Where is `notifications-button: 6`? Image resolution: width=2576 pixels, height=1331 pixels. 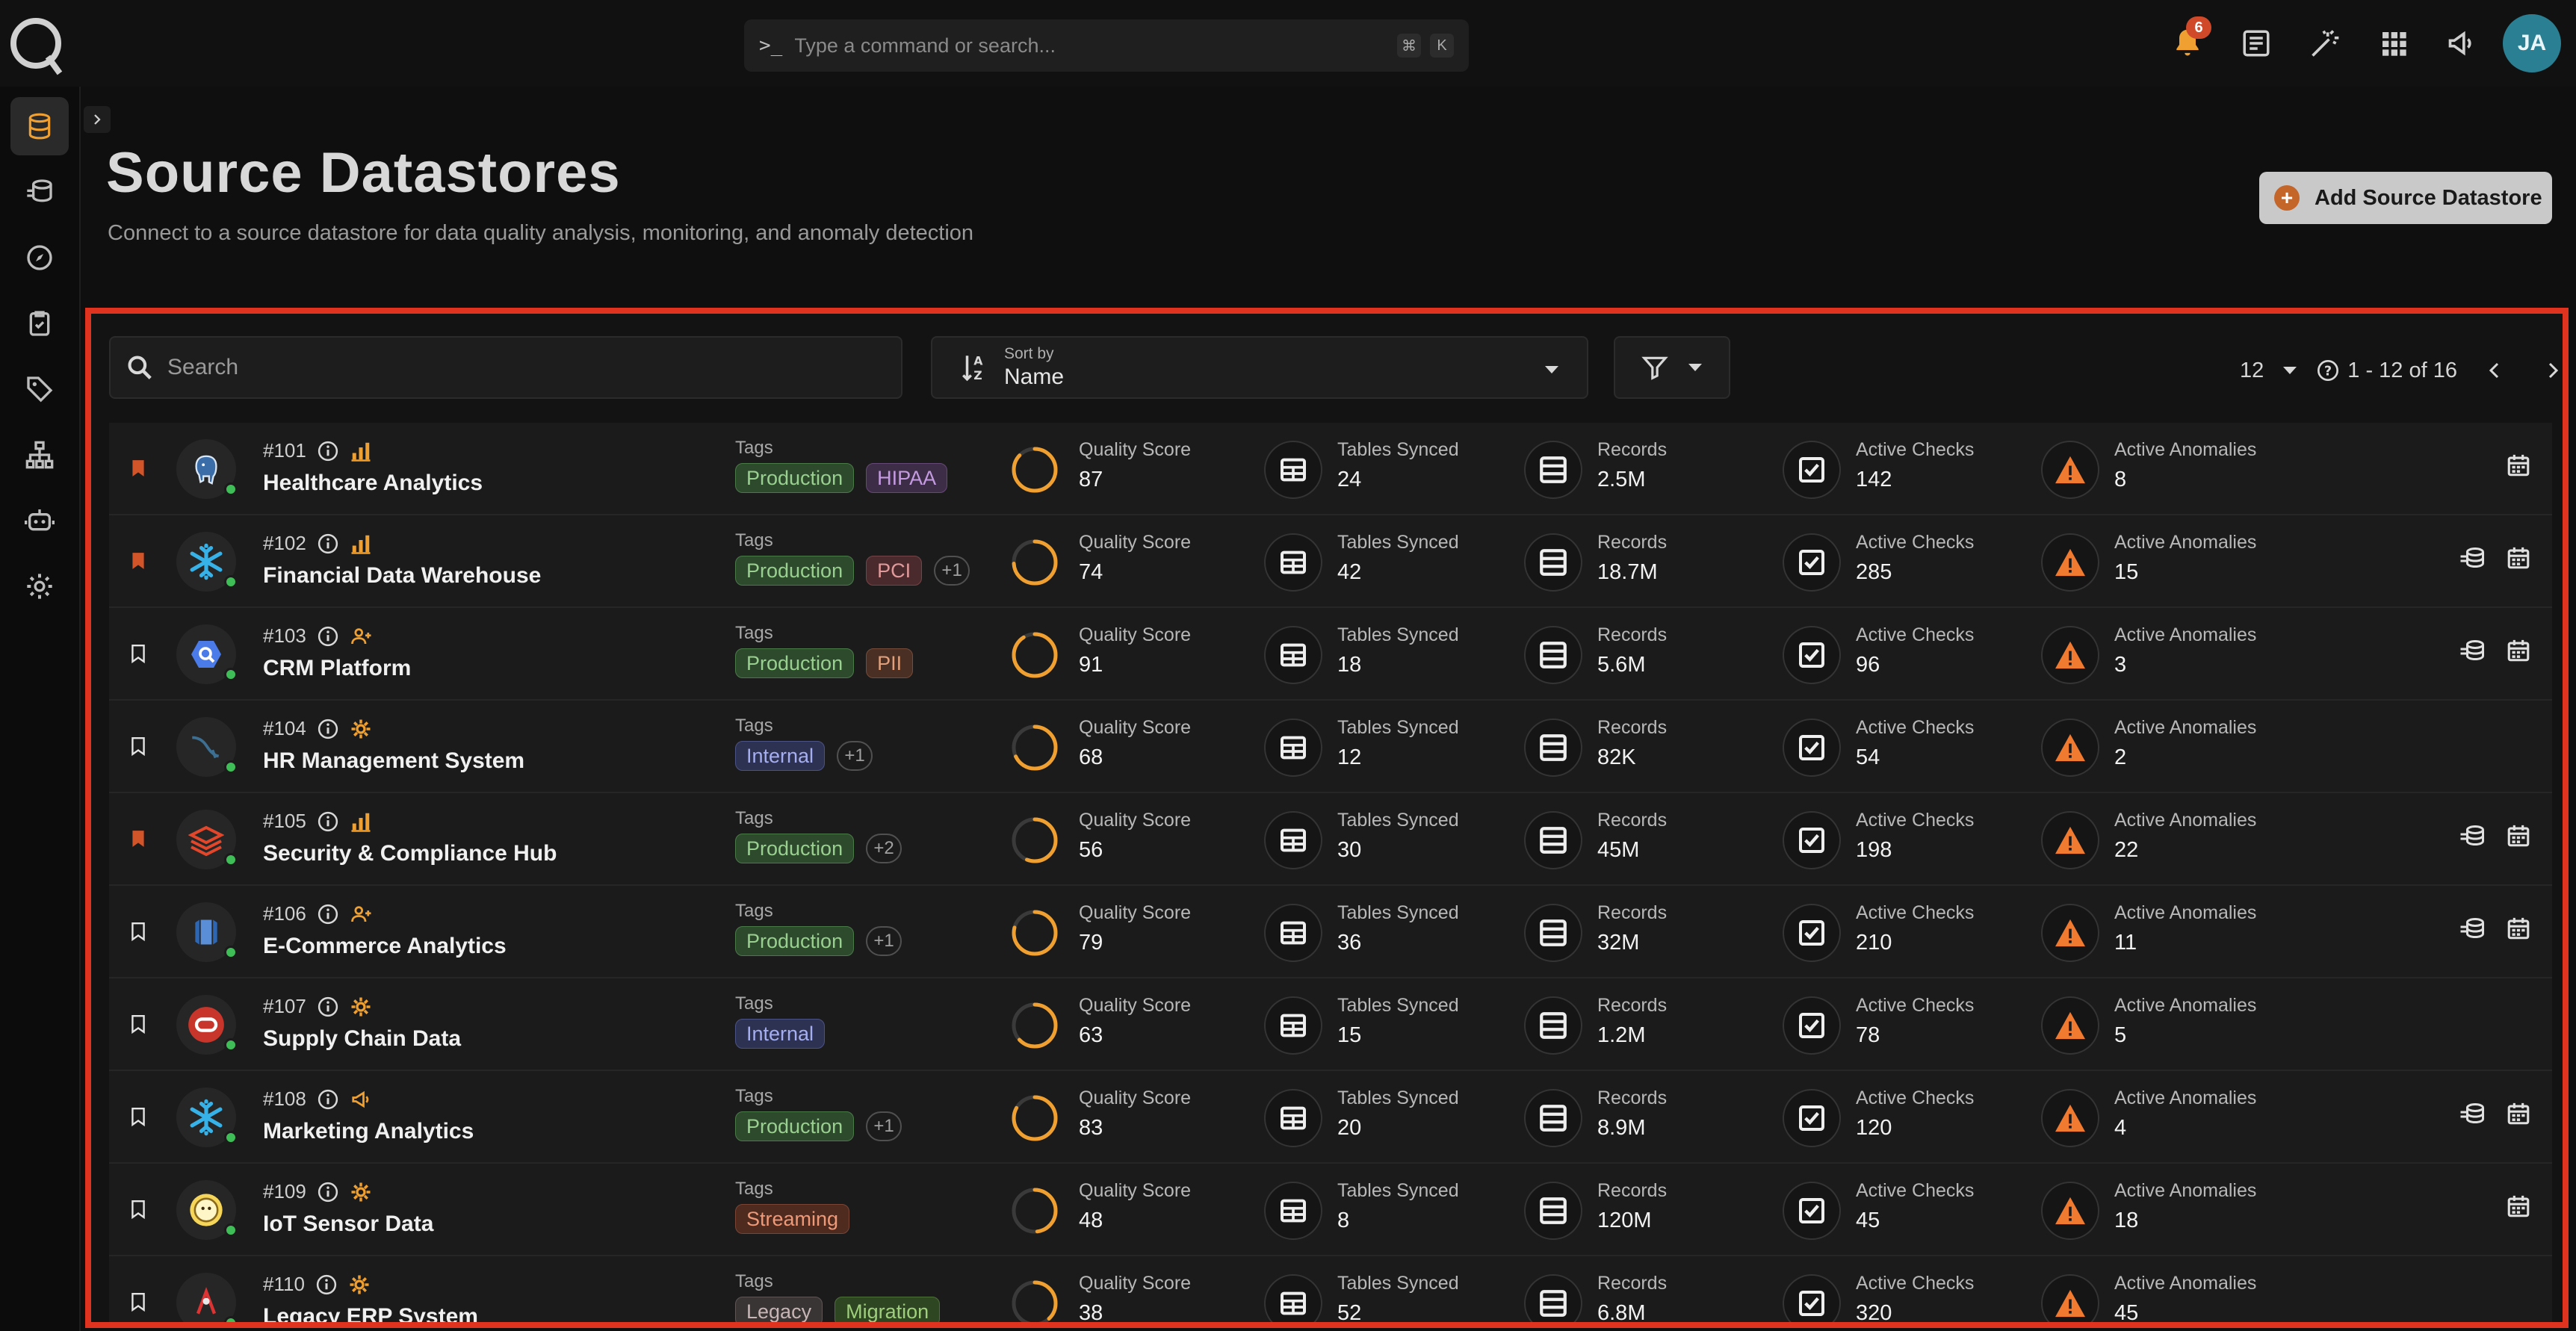
notifications-button: 6 is located at coordinates (2187, 43).